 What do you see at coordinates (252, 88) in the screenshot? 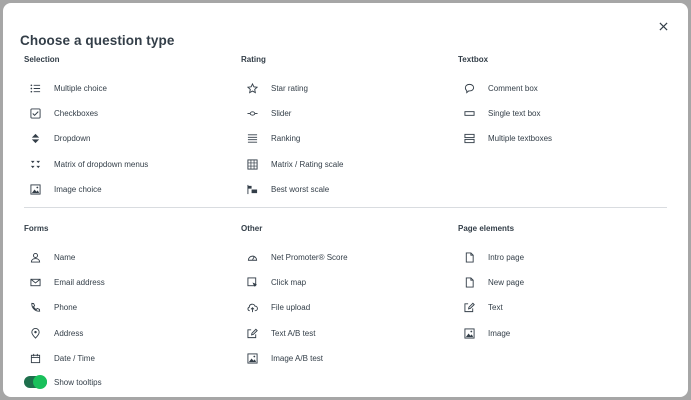
I see `star-icon` at bounding box center [252, 88].